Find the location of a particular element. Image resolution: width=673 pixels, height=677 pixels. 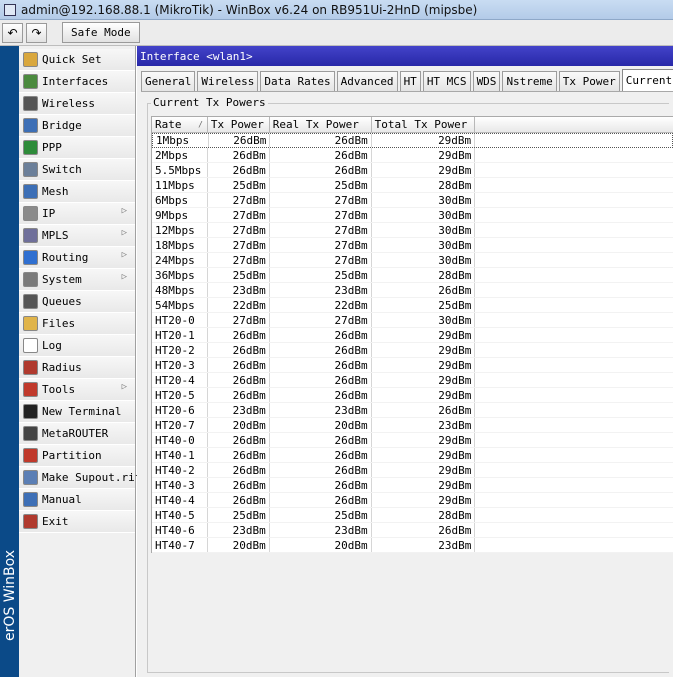

sidebar-item-files: Files is located at coordinates (77, 324).